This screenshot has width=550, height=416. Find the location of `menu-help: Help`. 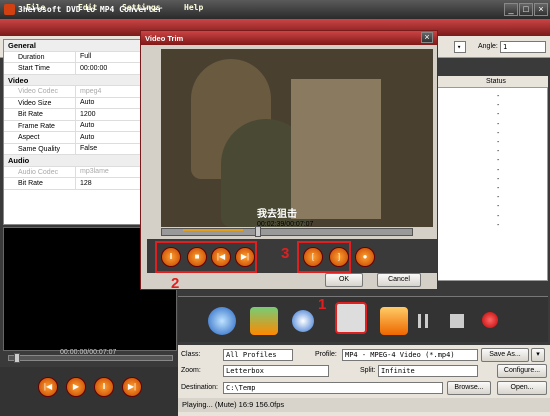

menu-help: Help is located at coordinates (193, 7).